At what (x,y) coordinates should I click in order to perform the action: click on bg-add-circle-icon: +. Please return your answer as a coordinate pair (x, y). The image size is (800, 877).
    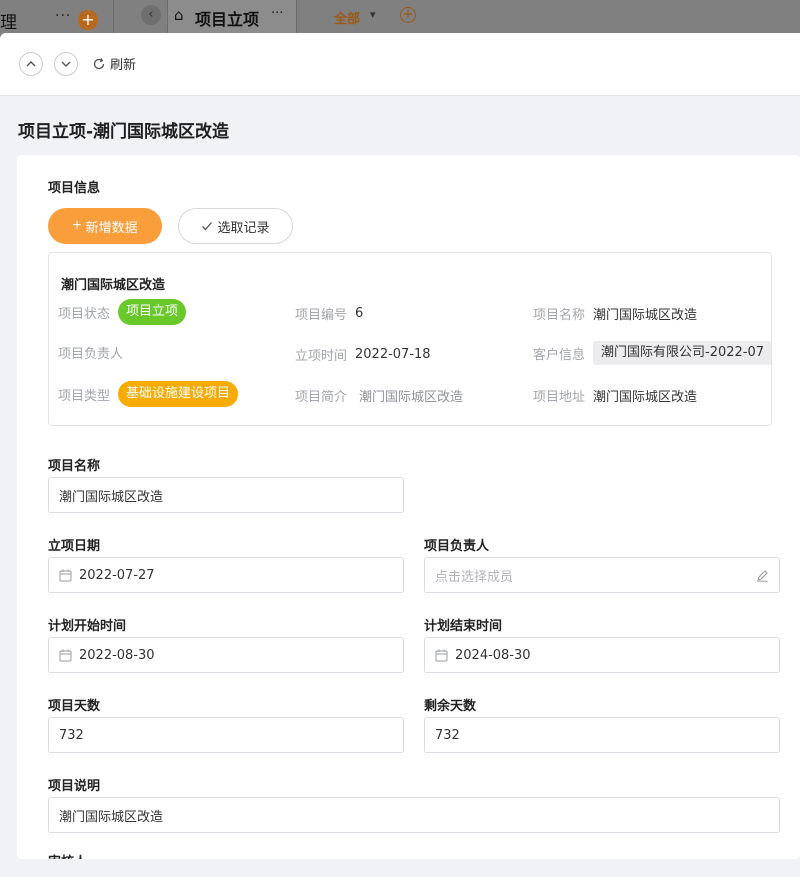
    Looking at the image, I should click on (408, 15).